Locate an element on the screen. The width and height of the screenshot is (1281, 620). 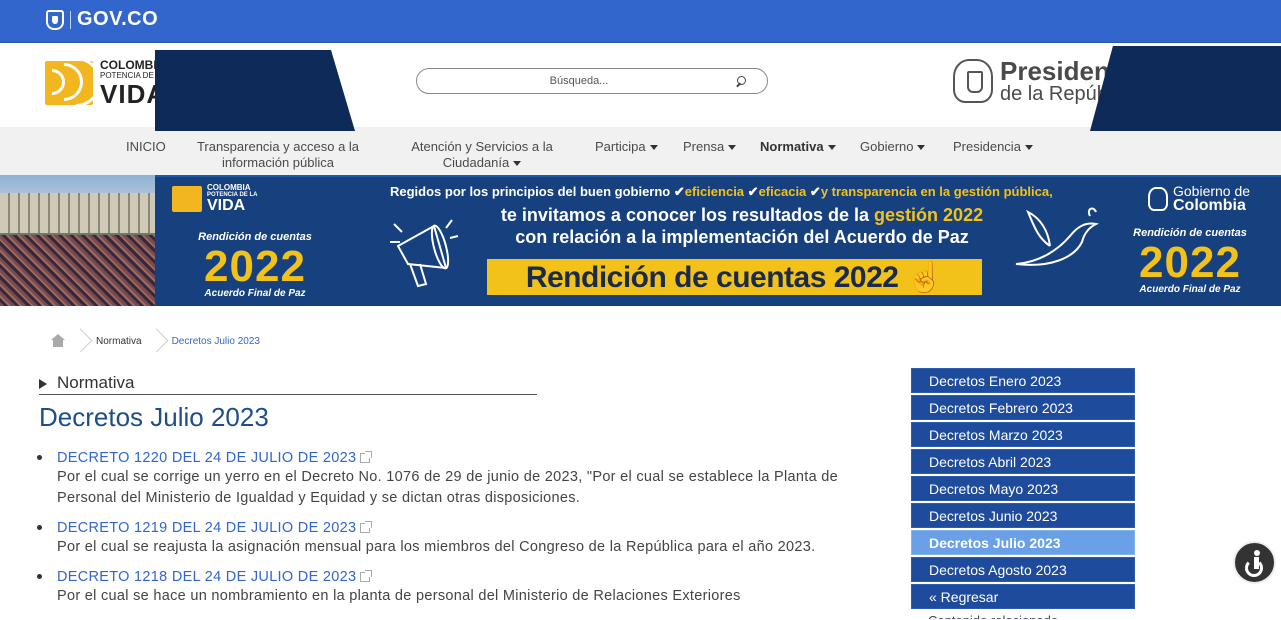
sidebar-item-julio: Decretos Julio 2023 is located at coordinates (1023, 542).